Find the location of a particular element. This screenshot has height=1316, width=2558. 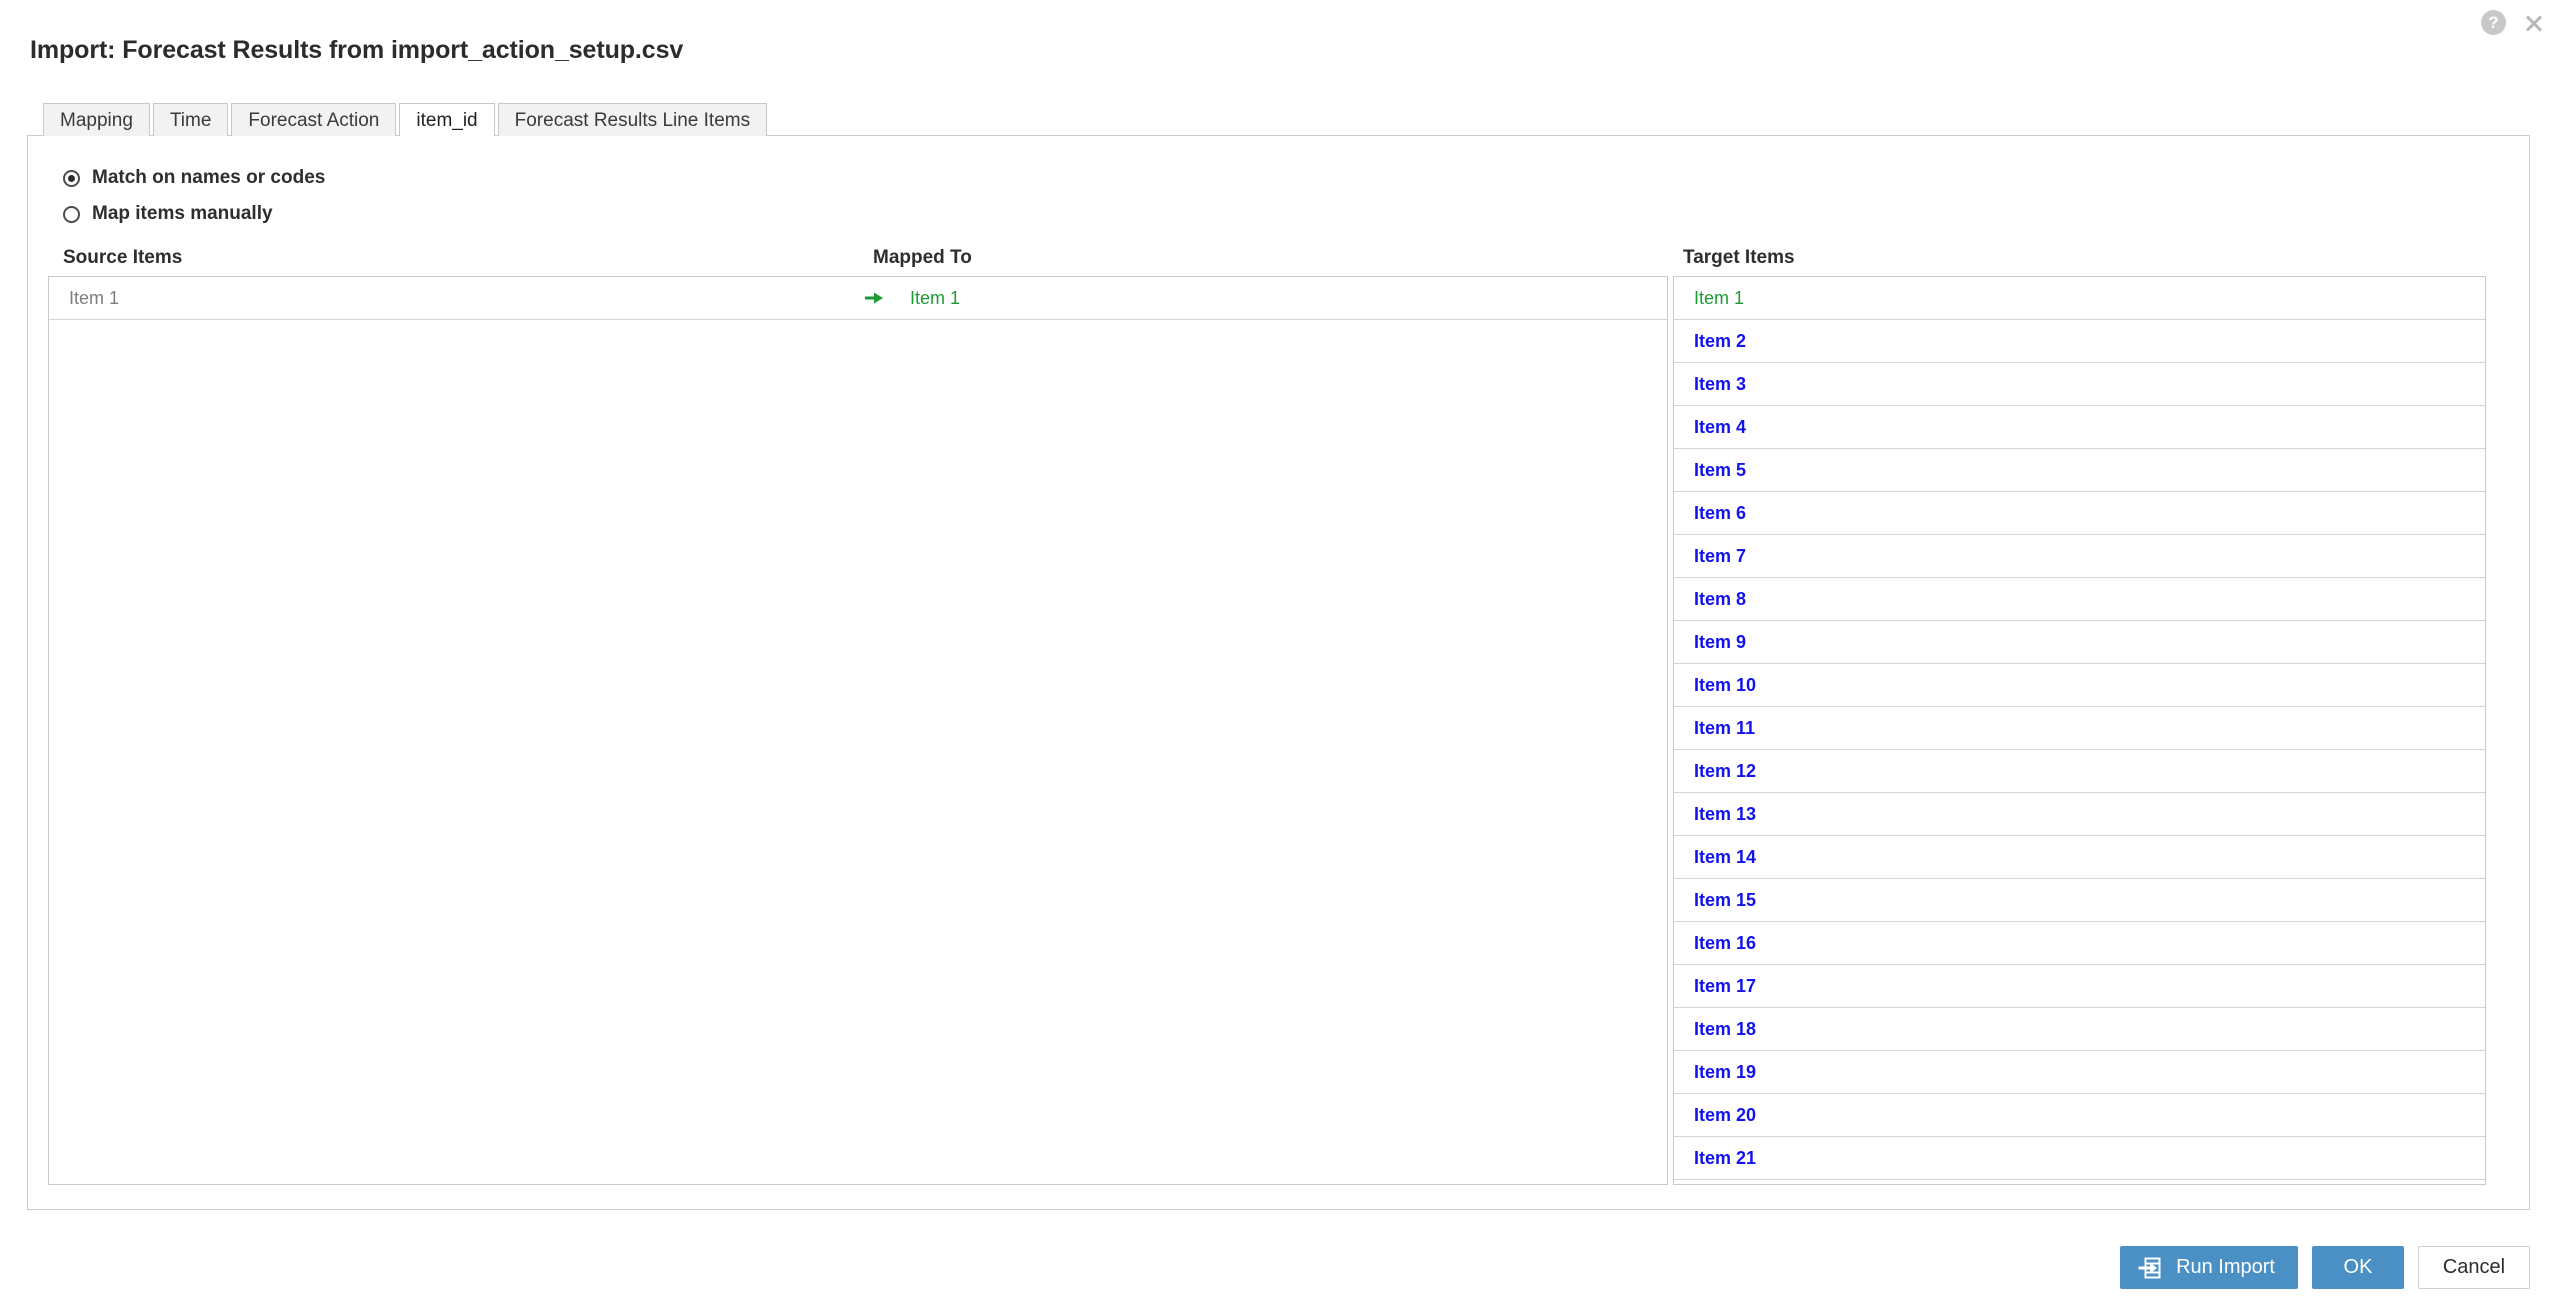

target-item-row: Item 2 is located at coordinates (2079, 341).